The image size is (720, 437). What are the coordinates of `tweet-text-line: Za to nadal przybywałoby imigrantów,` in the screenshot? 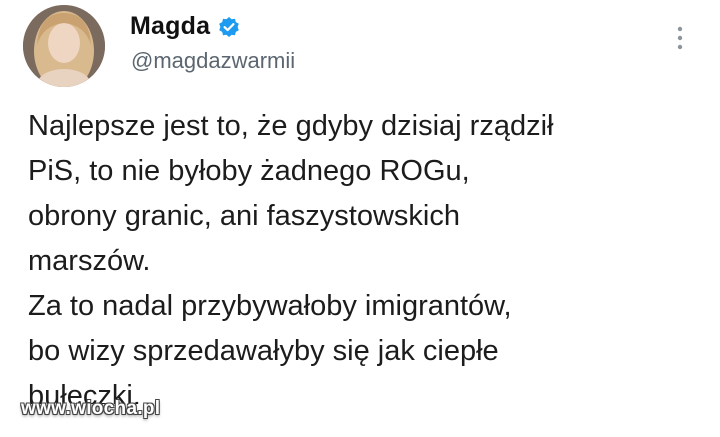 It's located at (270, 306).